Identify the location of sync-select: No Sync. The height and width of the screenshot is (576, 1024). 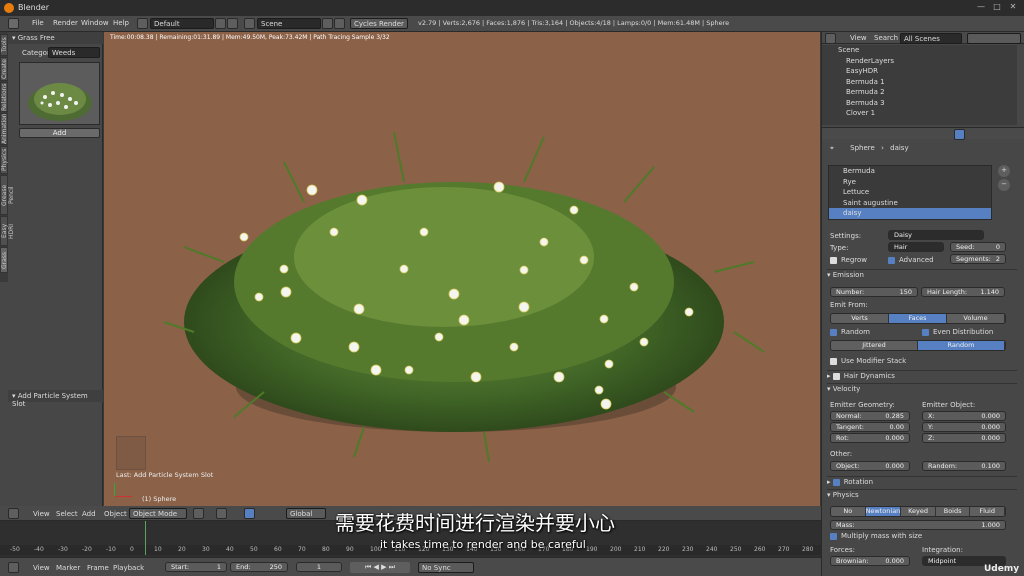
(446, 567).